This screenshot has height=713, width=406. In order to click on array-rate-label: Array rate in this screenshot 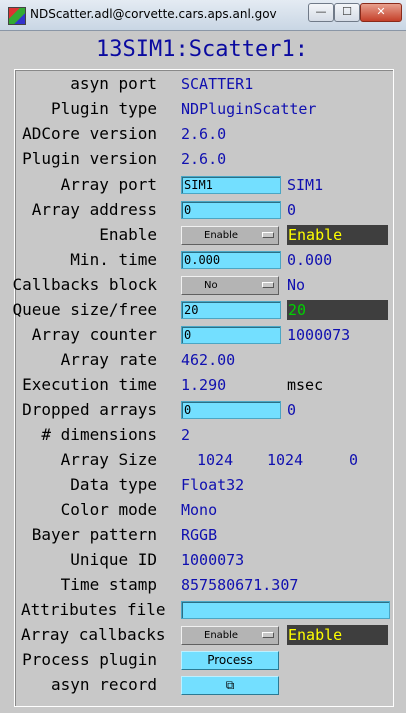, I will do `click(108, 359)`.